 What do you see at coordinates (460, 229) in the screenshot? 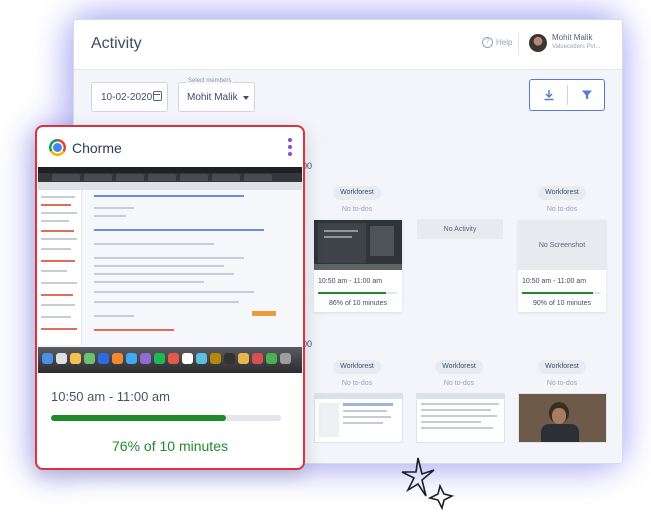
I see `no-activity-card: No Activity` at bounding box center [460, 229].